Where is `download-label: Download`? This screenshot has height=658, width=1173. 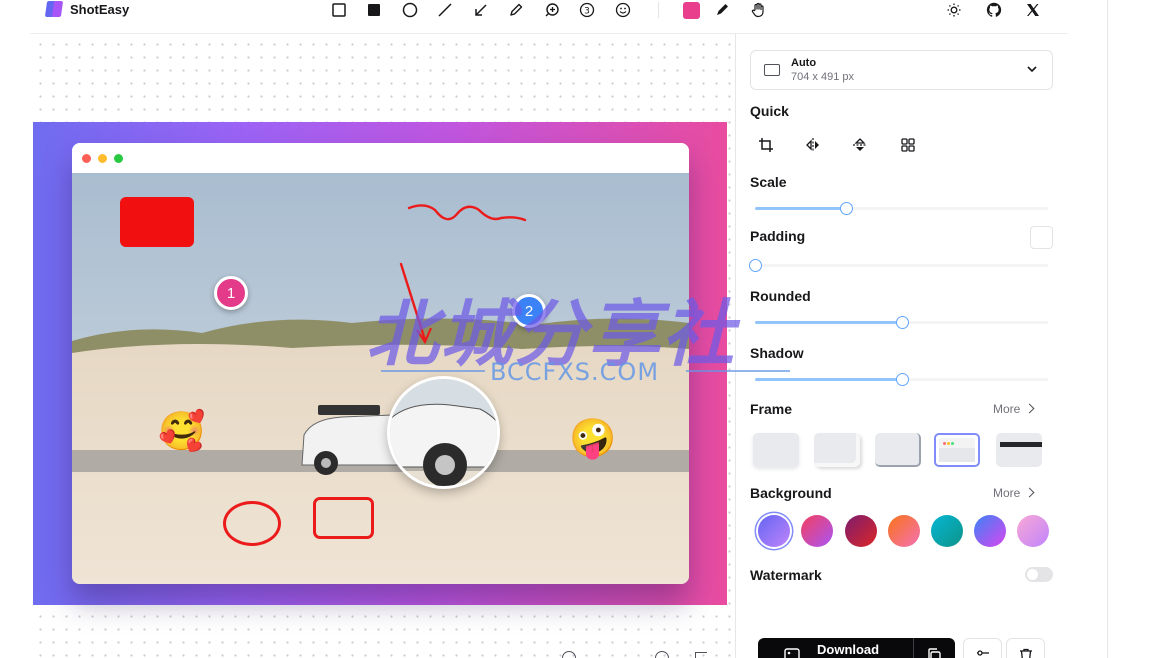 download-label: Download is located at coordinates (848, 649).